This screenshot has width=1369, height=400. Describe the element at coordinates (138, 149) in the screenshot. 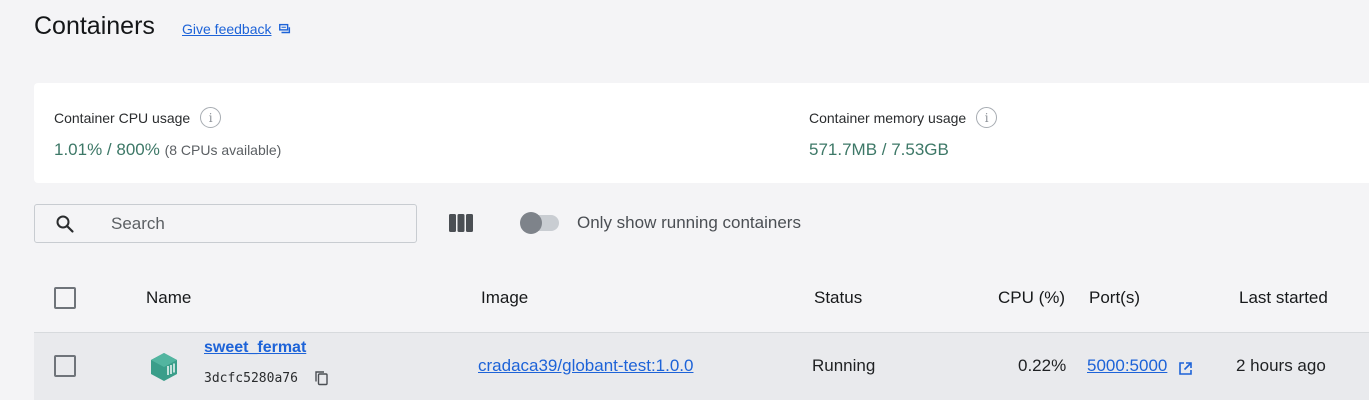

I see `cpu-total: 800%` at that location.